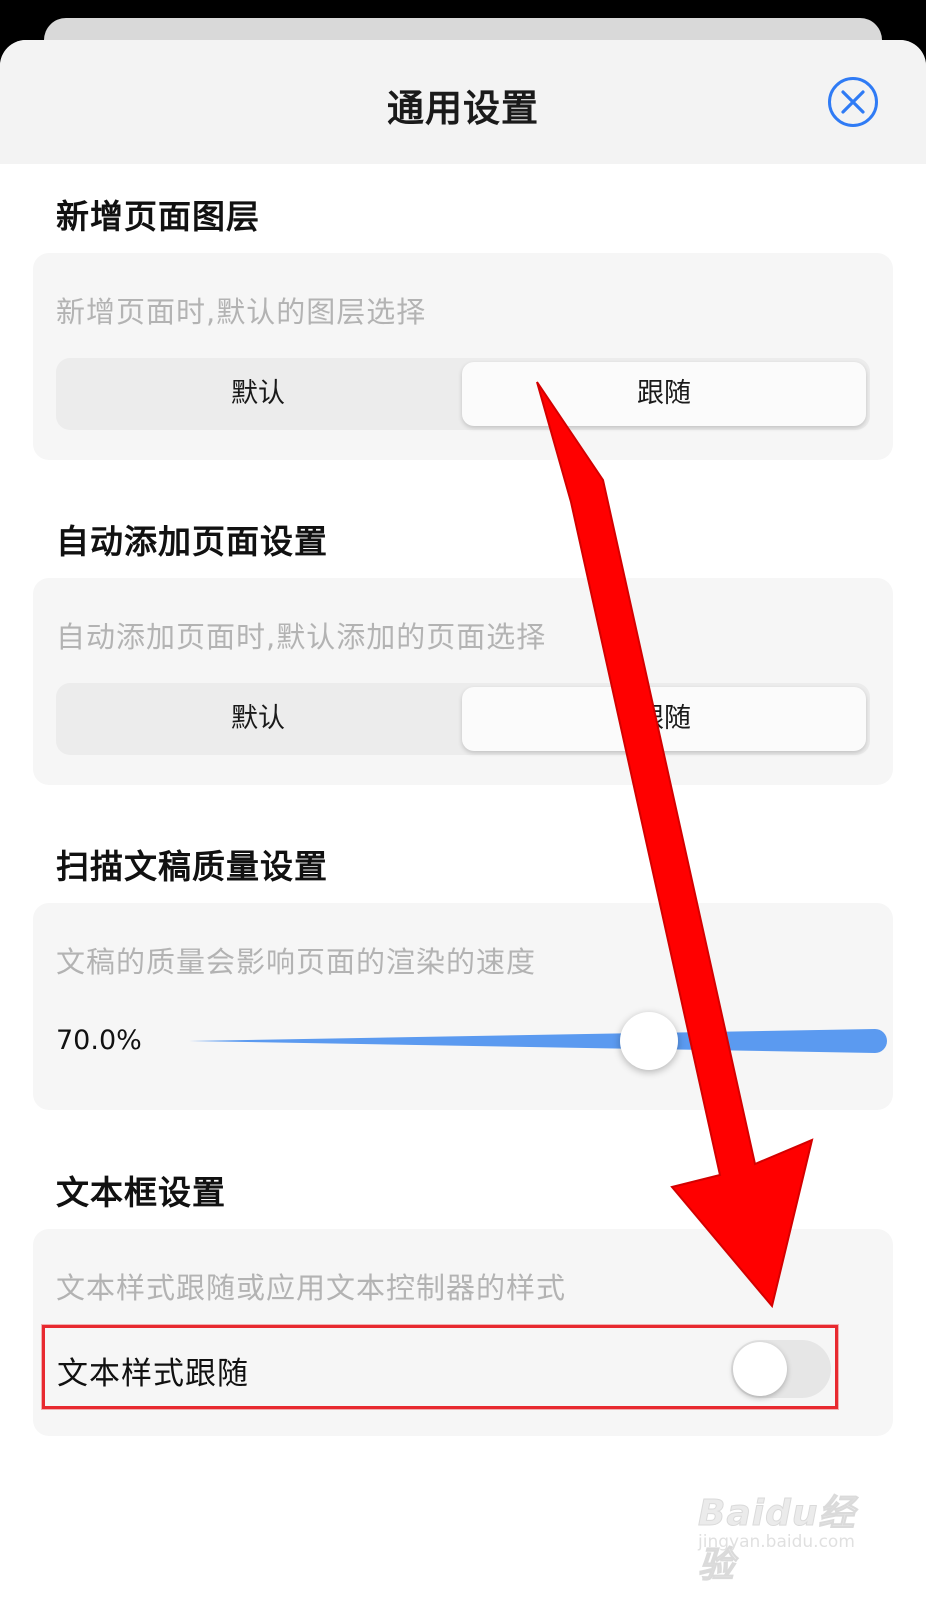 This screenshot has height=1600, width=926. Describe the element at coordinates (192, 541) in the screenshot. I see `section-title-auto-add-page: 自动添加页面设置` at that location.